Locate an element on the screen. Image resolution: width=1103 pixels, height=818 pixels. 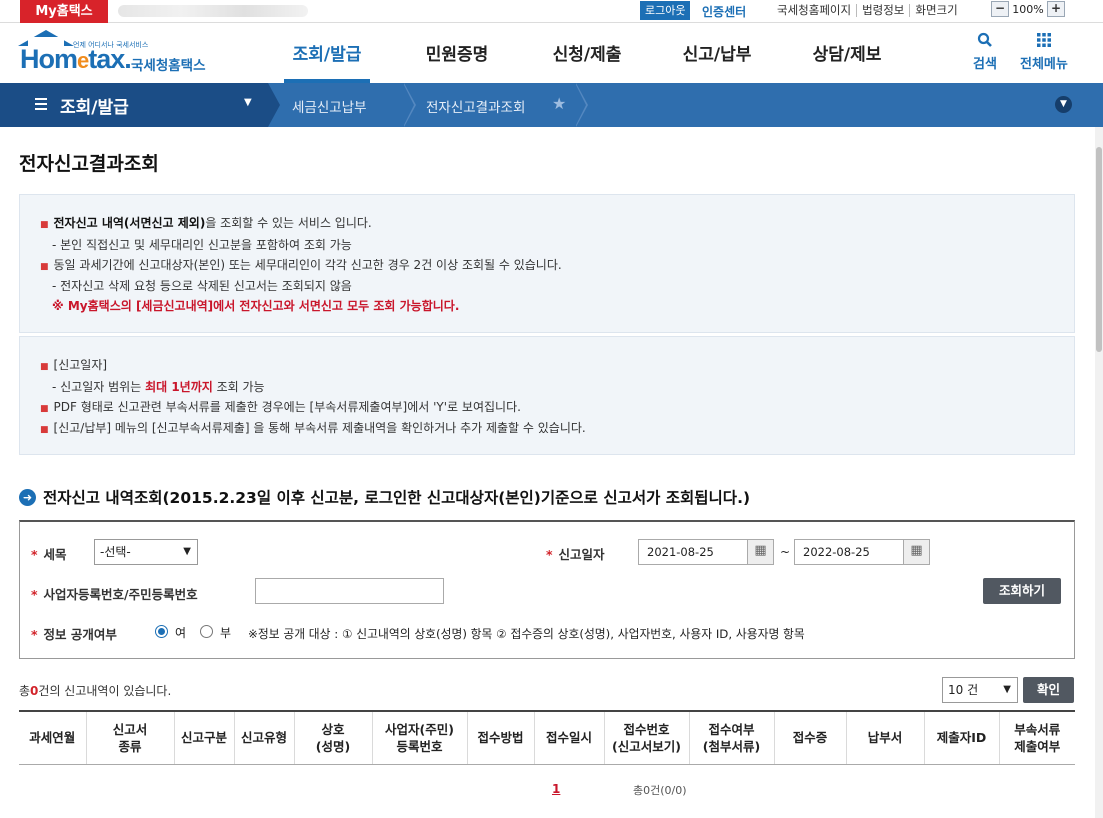
info-service-sub2: - 전자신고 삭제 요청 등으로 삭제된 신고서는 조회되지 않음 is located at coordinates (202, 286).